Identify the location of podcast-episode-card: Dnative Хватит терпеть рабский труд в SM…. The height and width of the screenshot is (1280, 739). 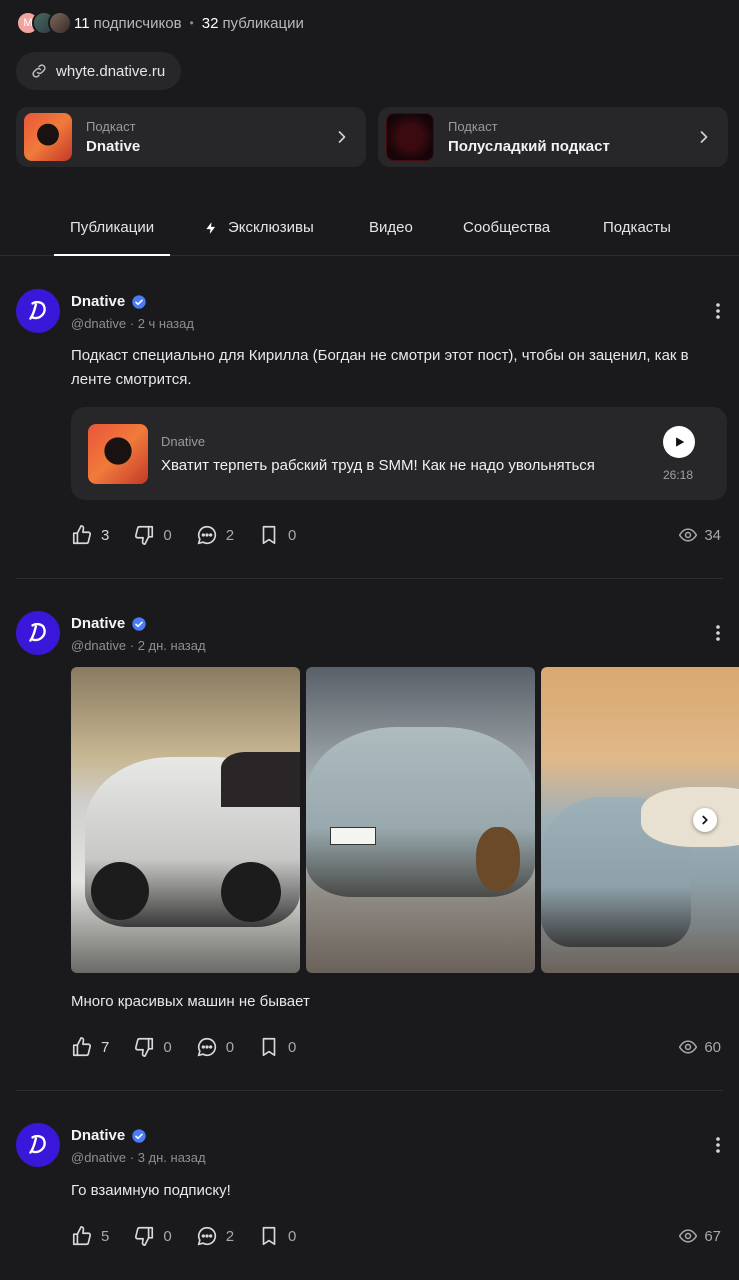
(399, 453).